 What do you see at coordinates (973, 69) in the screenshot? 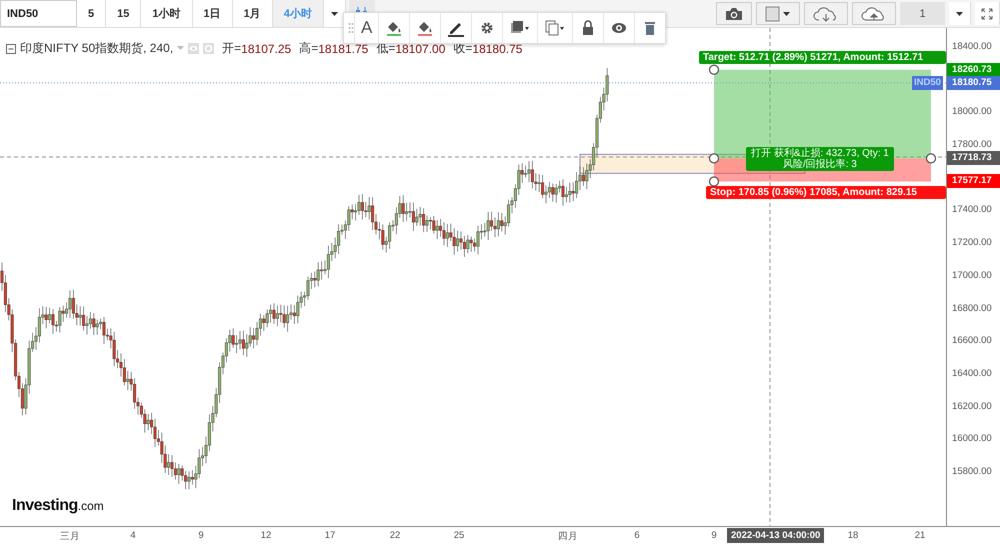
I see `price-tag: 18260.73` at bounding box center [973, 69].